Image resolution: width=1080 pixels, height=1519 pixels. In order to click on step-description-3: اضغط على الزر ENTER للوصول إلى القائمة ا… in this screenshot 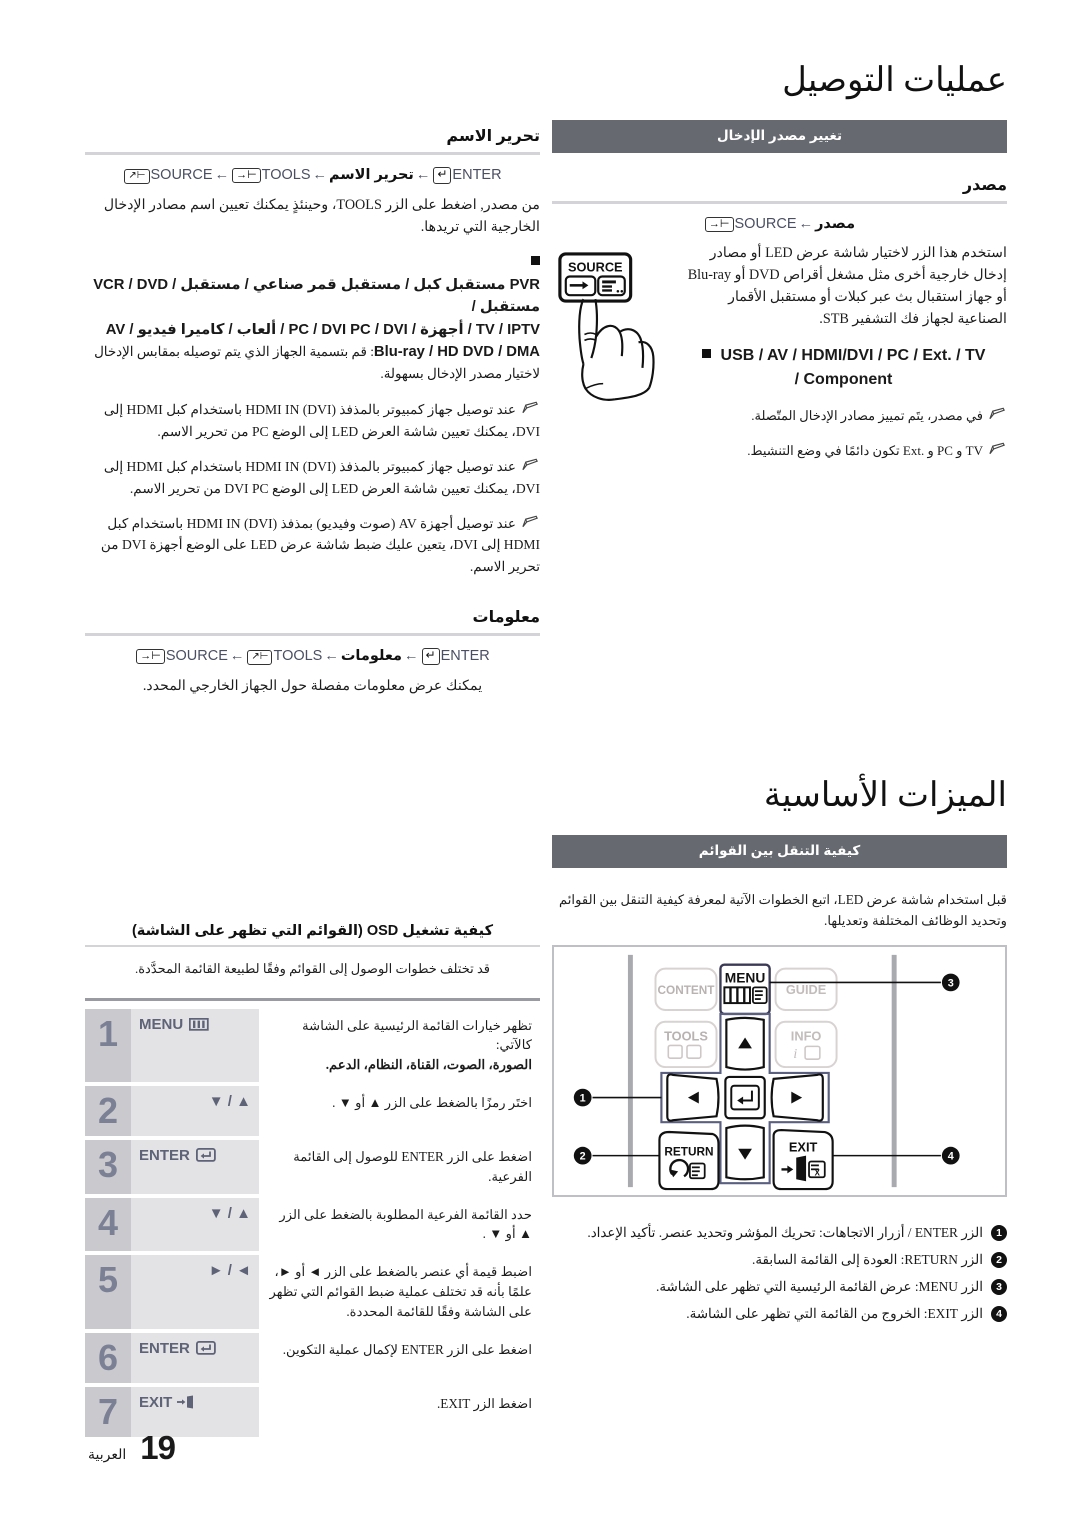, I will do `click(399, 1166)`.